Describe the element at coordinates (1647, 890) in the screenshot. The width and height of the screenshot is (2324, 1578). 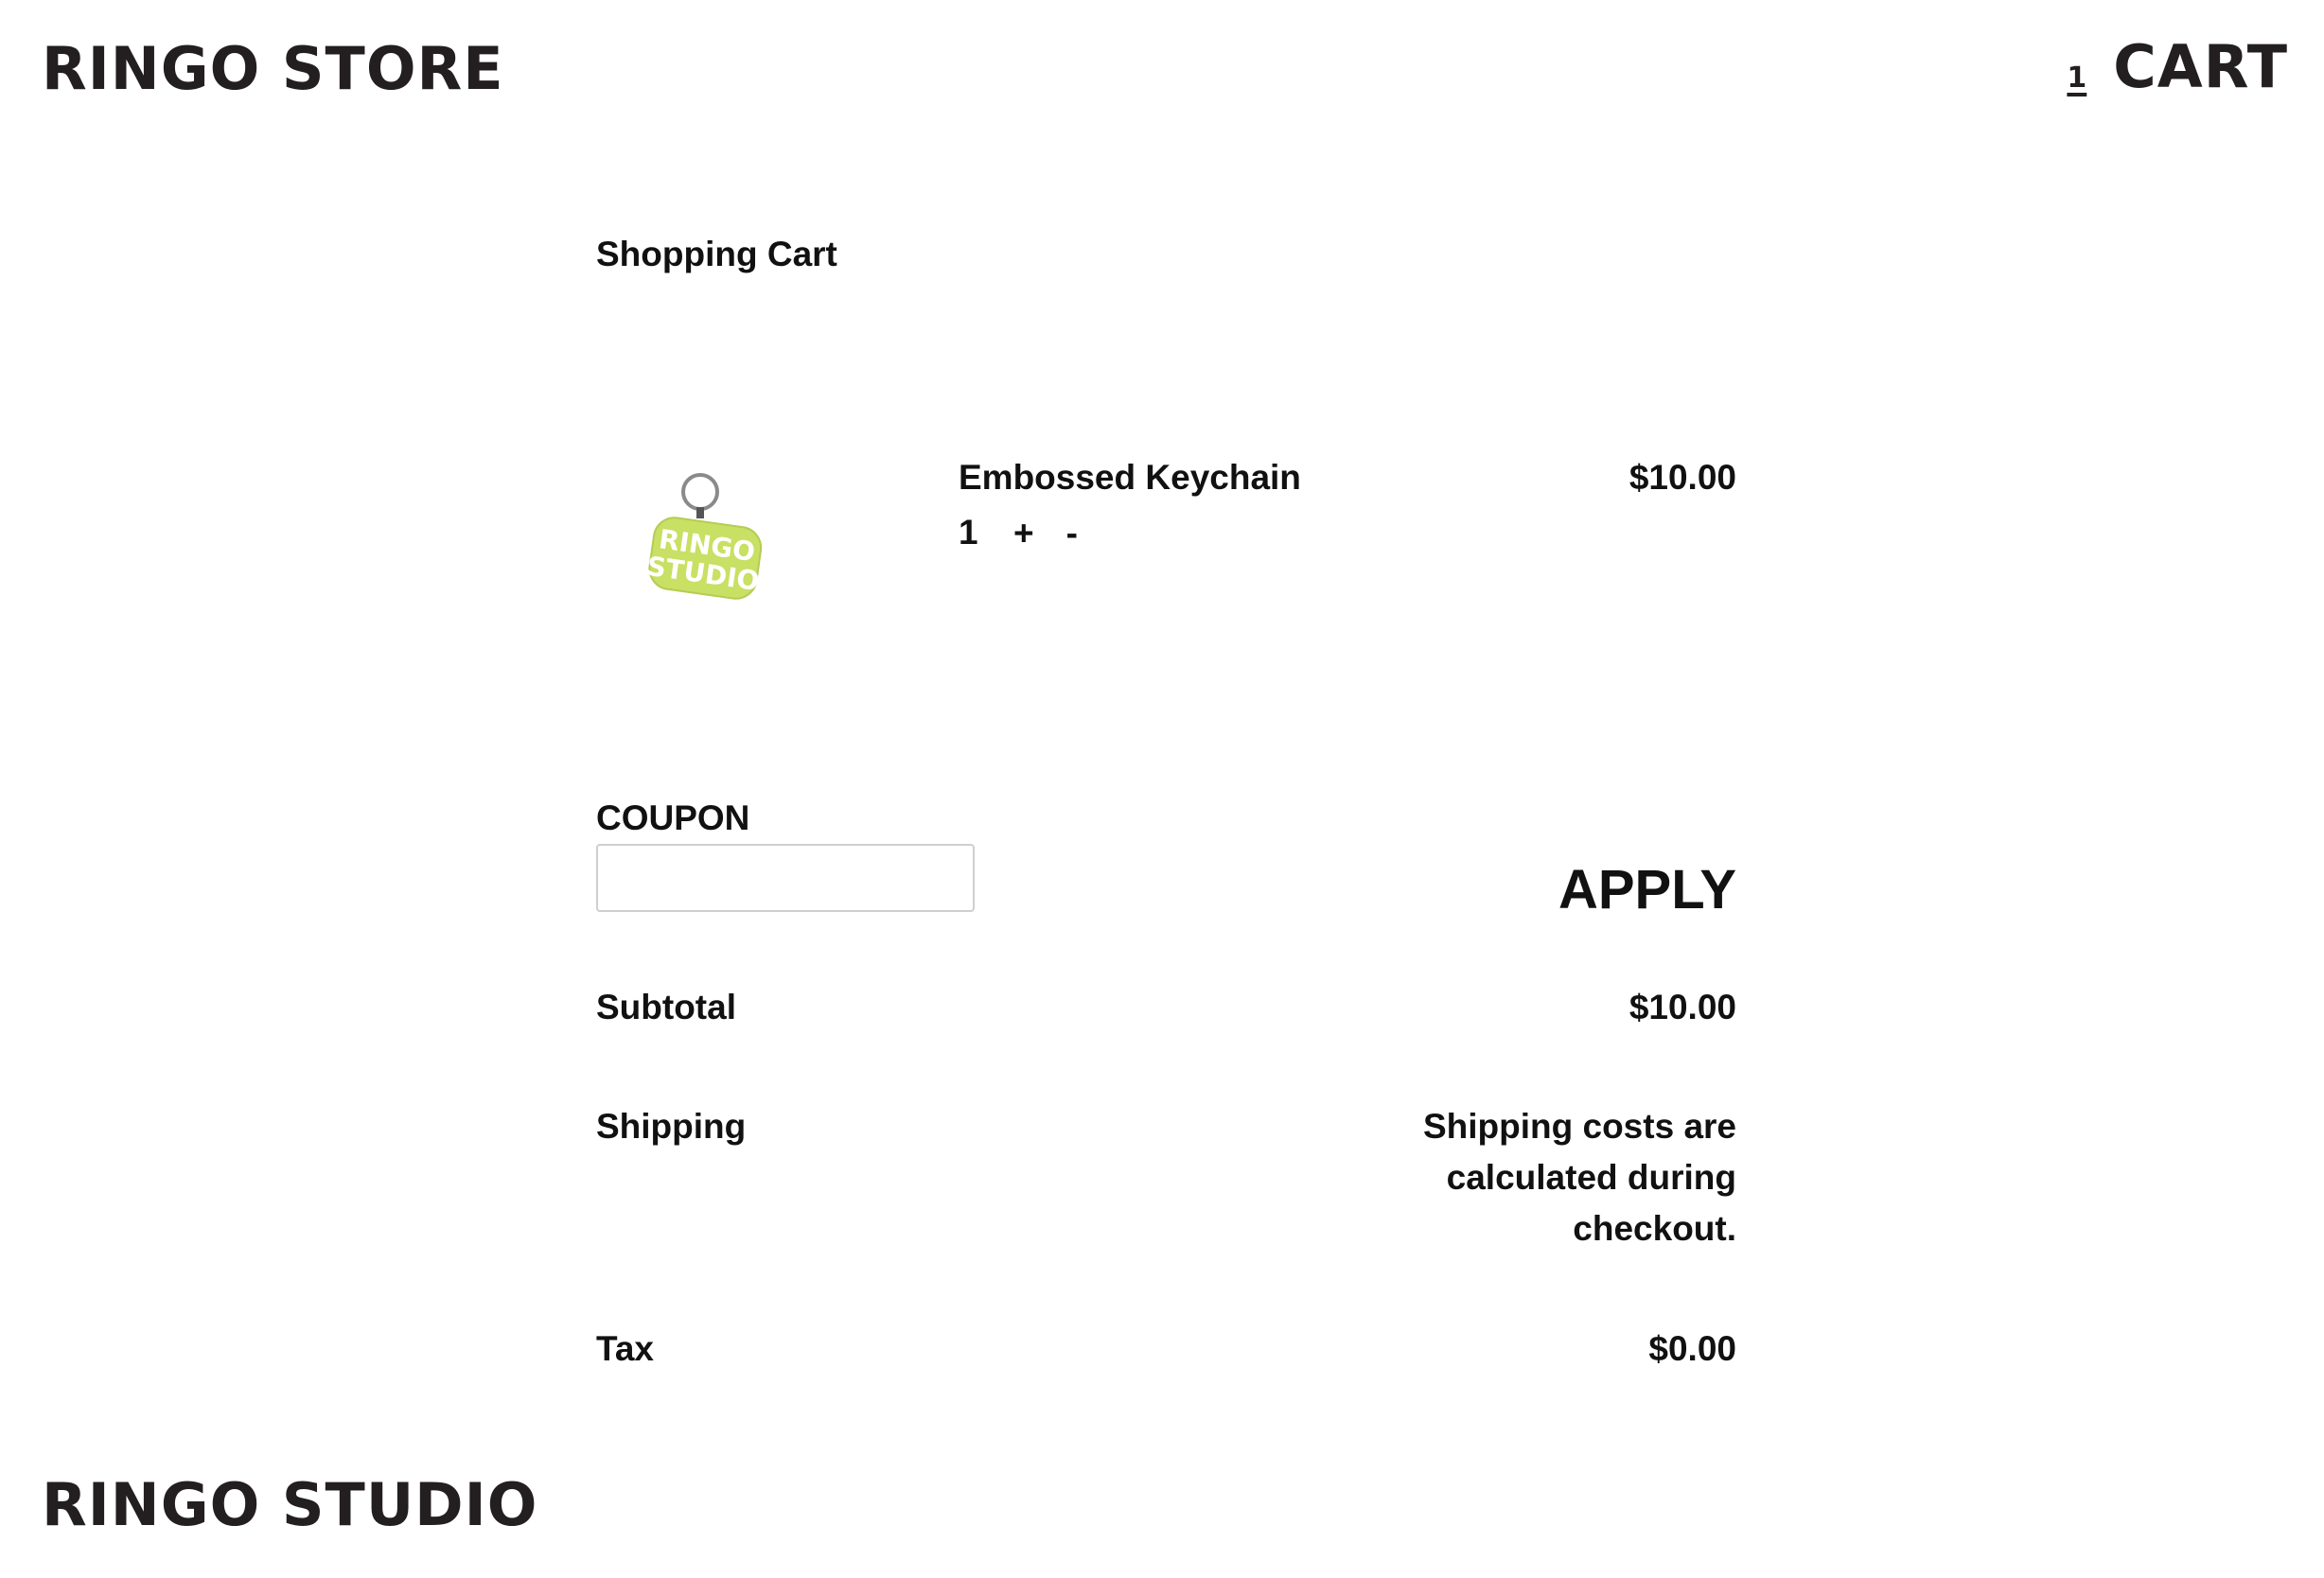
I see `apply-coupon-button: APPLY` at that location.